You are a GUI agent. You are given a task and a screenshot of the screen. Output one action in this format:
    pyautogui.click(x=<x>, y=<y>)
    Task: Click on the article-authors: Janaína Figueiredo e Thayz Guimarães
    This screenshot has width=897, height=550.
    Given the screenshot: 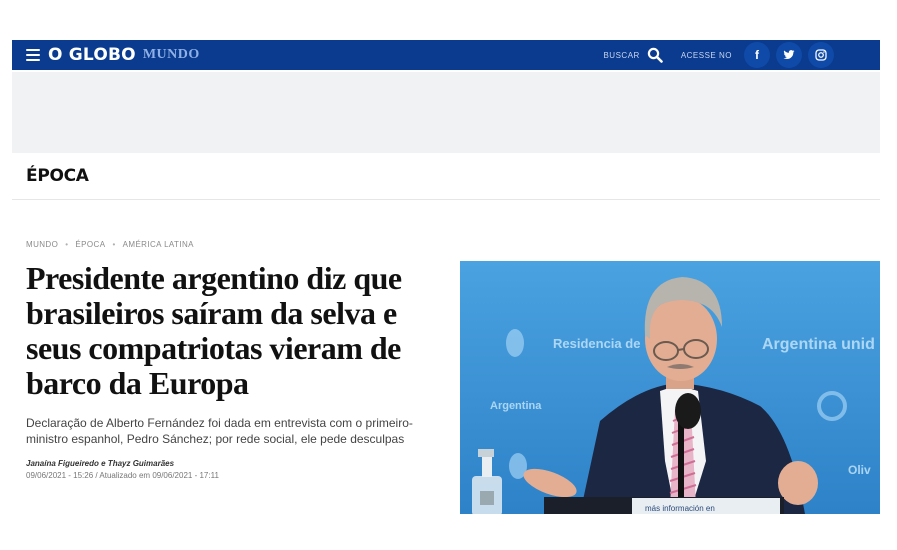 What is the action you would take?
    pyautogui.click(x=100, y=463)
    